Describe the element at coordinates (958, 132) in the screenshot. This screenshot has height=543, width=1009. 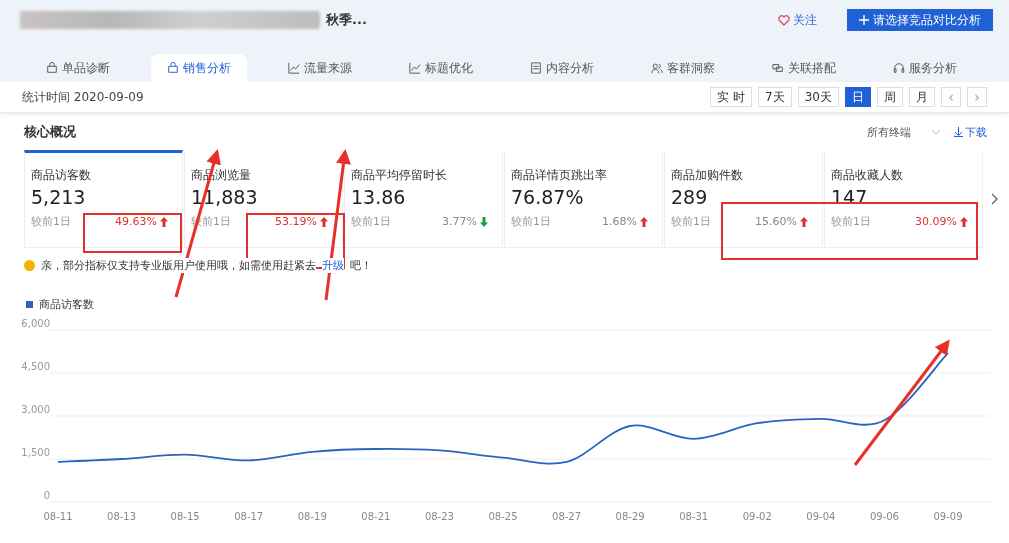
I see `download-icon` at that location.